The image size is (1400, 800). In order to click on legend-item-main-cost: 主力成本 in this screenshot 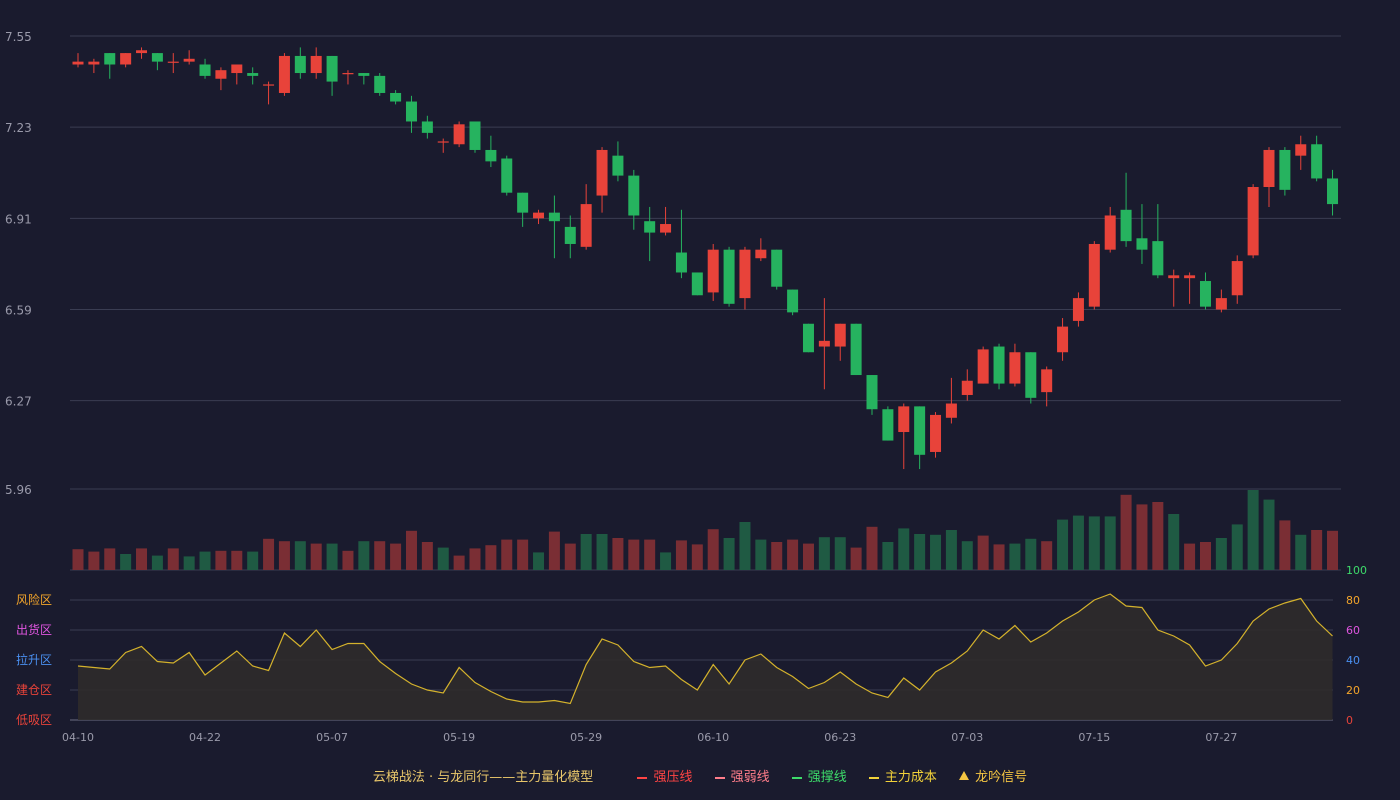, I will do `click(902, 775)`.